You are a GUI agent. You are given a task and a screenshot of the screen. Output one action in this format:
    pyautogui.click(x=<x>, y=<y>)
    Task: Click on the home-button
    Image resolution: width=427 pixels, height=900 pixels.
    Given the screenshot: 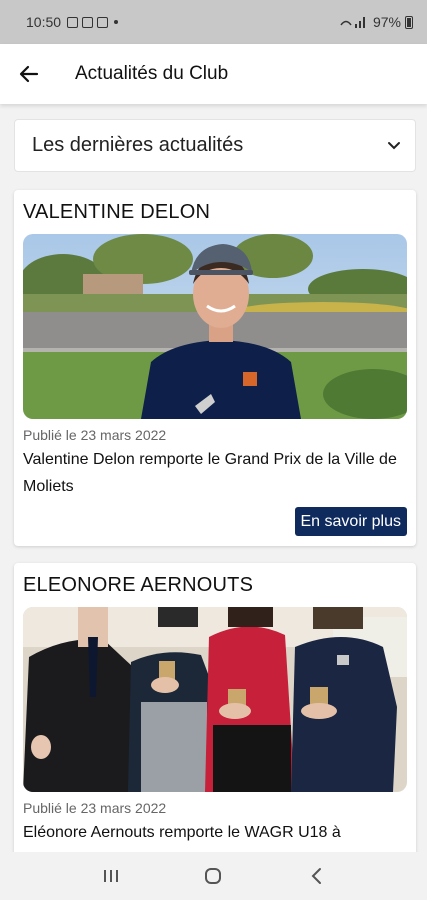 What is the action you would take?
    pyautogui.click(x=213, y=876)
    